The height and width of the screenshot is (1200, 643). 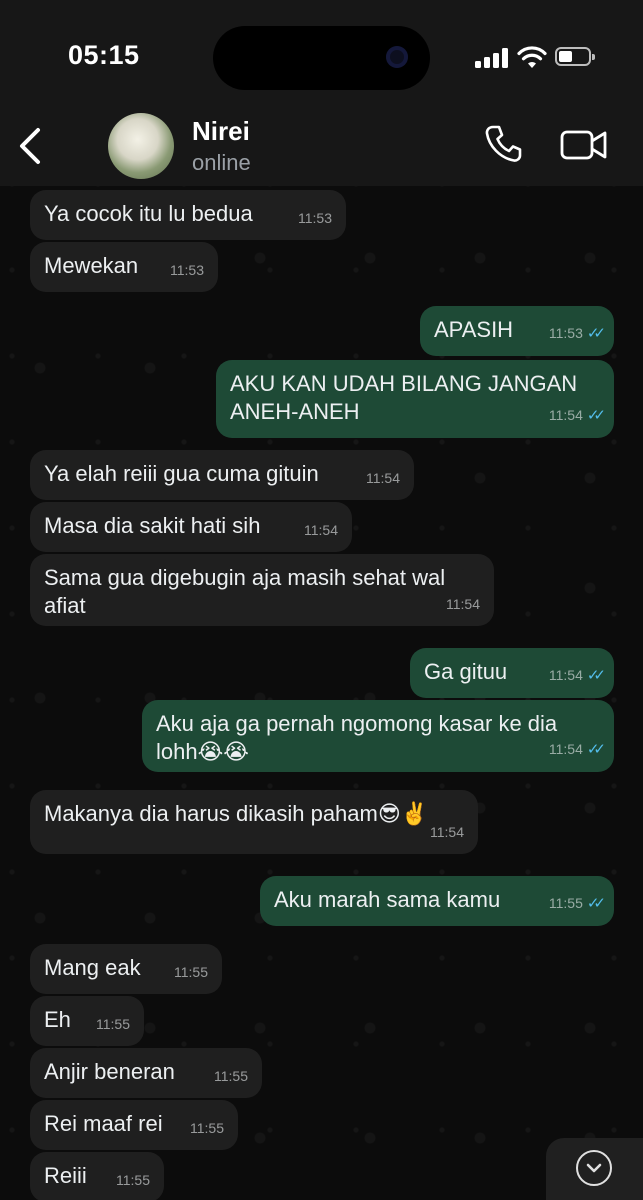 I want to click on message-bubble-incoming: Reiii 11:55, so click(x=97, y=1176).